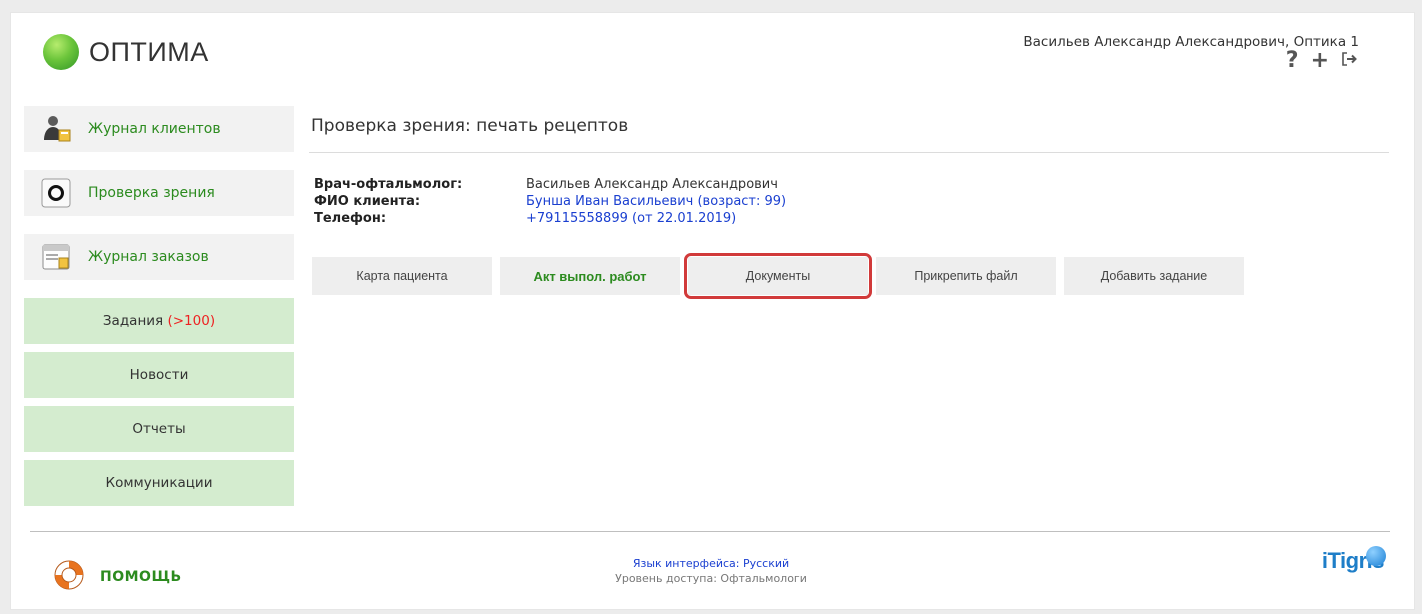 The image size is (1422, 614). Describe the element at coordinates (1292, 61) in the screenshot. I see `help-question-icon: ?` at that location.